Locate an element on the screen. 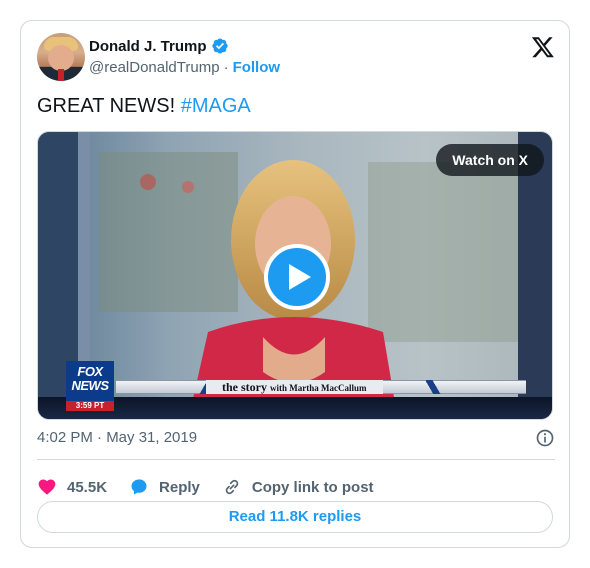 The height and width of the screenshot is (568, 590). timestamp-row: 4:02 PM · May 31, 2019 is located at coordinates (296, 438).